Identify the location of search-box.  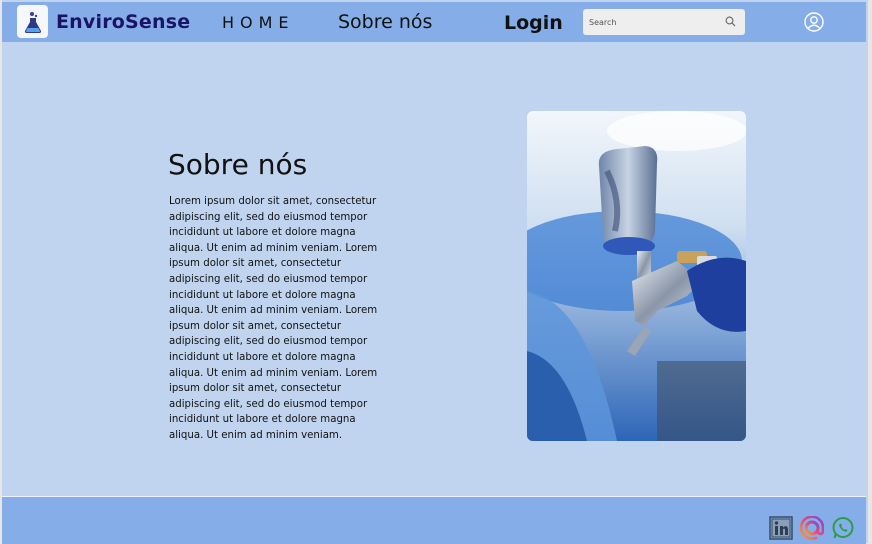
(664, 22).